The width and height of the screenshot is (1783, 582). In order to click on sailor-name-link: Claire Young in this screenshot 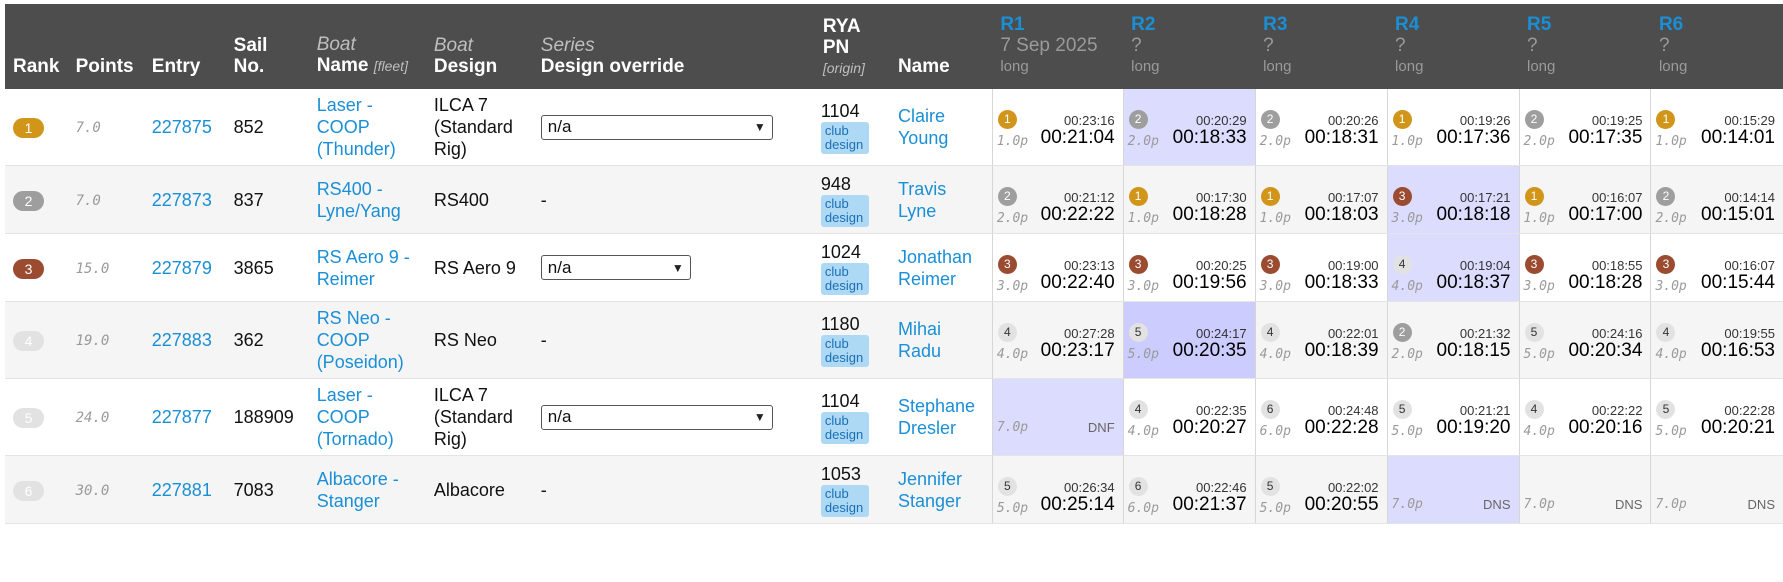, I will do `click(923, 127)`.